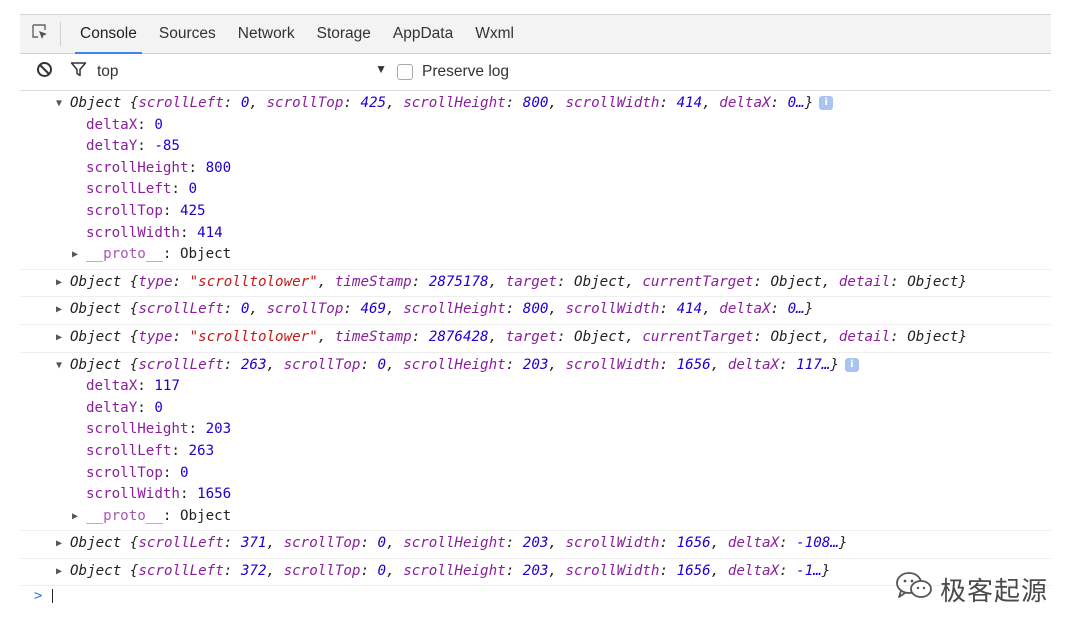 Image resolution: width=1080 pixels, height=634 pixels. Describe the element at coordinates (253, 570) in the screenshot. I see `preview-value: 372` at that location.